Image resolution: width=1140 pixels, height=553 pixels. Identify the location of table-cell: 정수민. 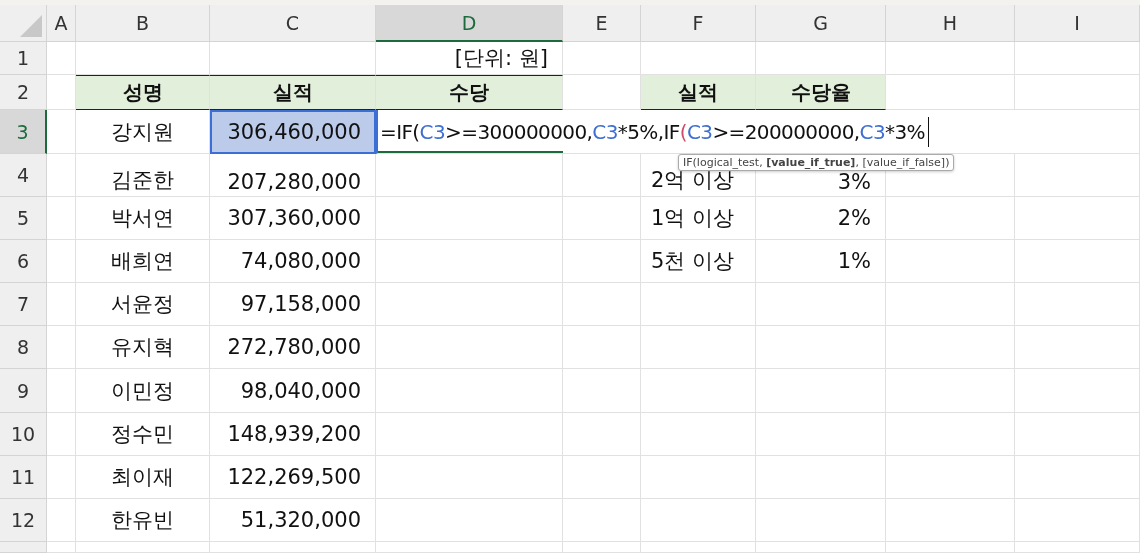
(143, 434).